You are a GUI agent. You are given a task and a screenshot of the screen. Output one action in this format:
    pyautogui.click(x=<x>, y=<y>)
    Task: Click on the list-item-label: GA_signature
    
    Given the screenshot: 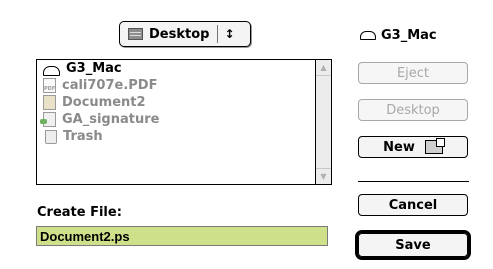 What is the action you would take?
    pyautogui.click(x=111, y=119)
    